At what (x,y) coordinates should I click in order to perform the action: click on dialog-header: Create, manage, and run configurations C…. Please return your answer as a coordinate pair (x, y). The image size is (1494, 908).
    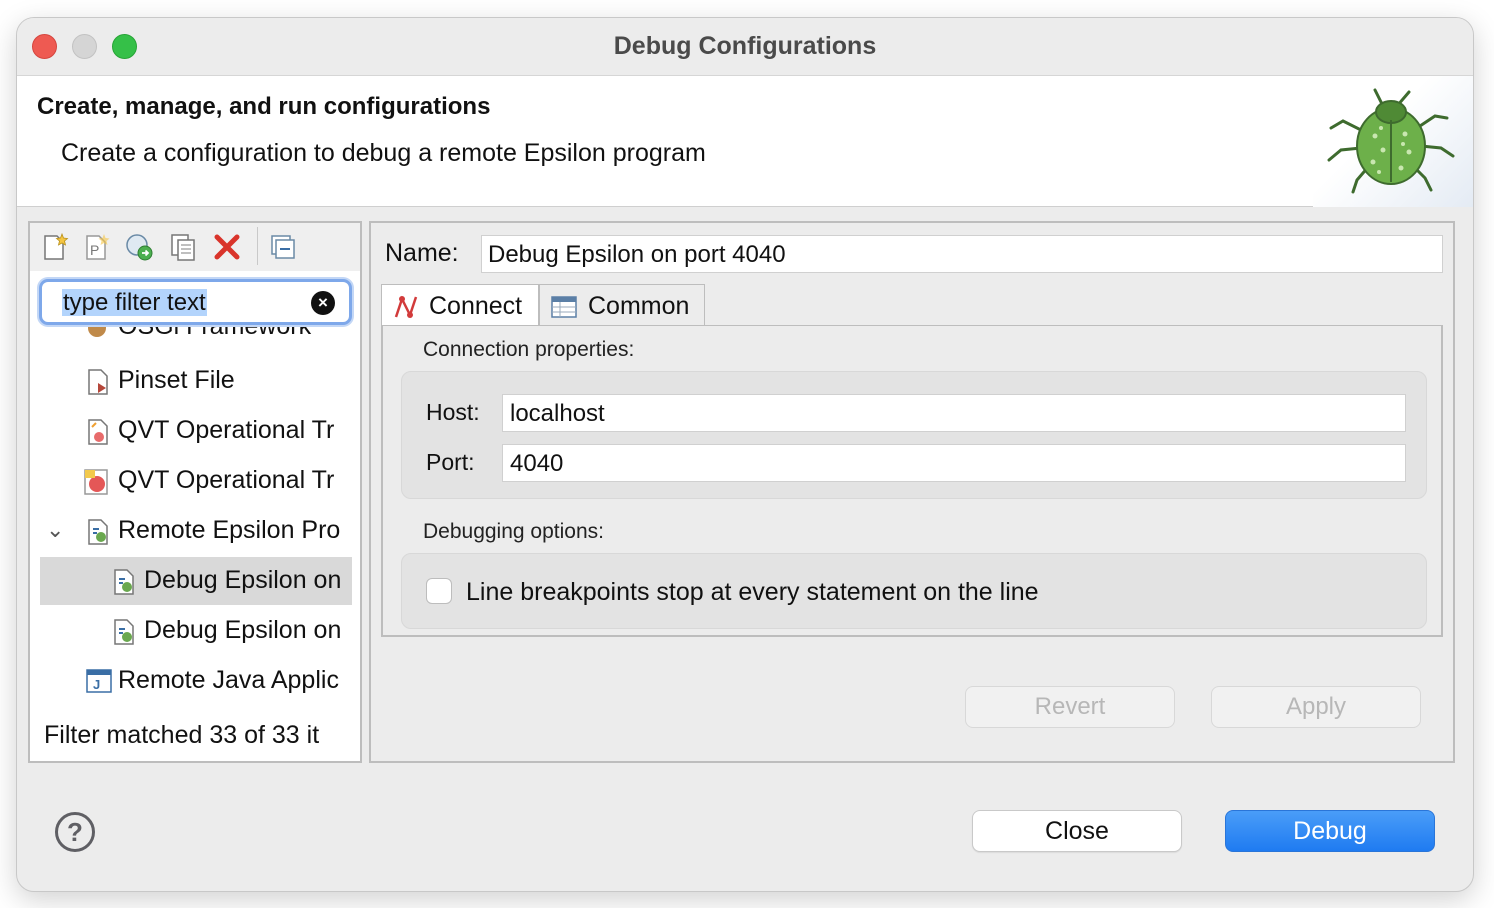
    Looking at the image, I should click on (745, 141).